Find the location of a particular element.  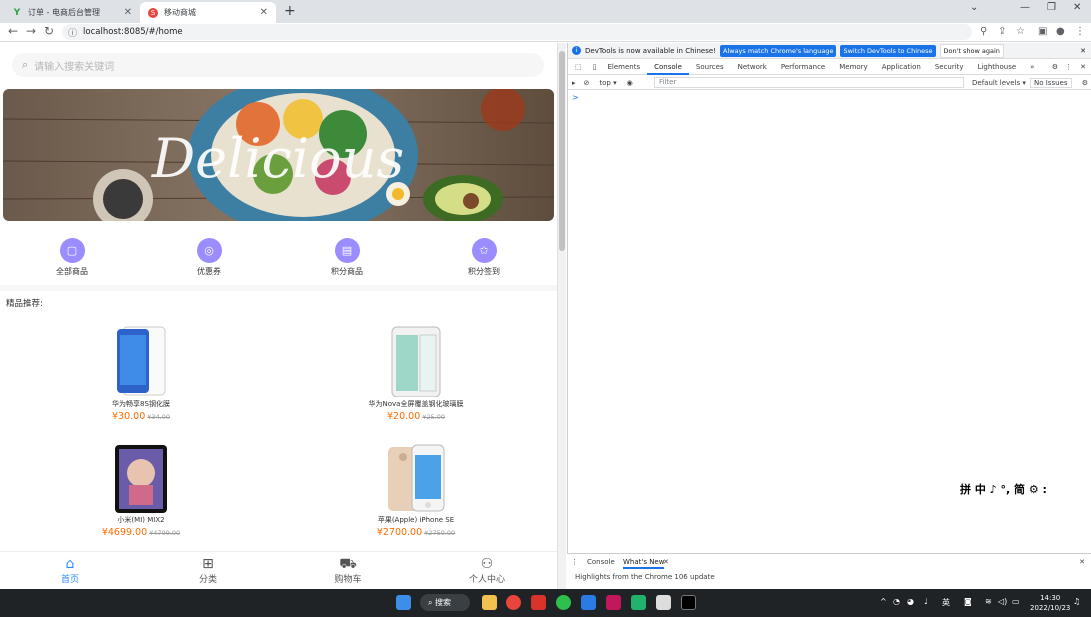

file-explorer-icon is located at coordinates (489, 602).